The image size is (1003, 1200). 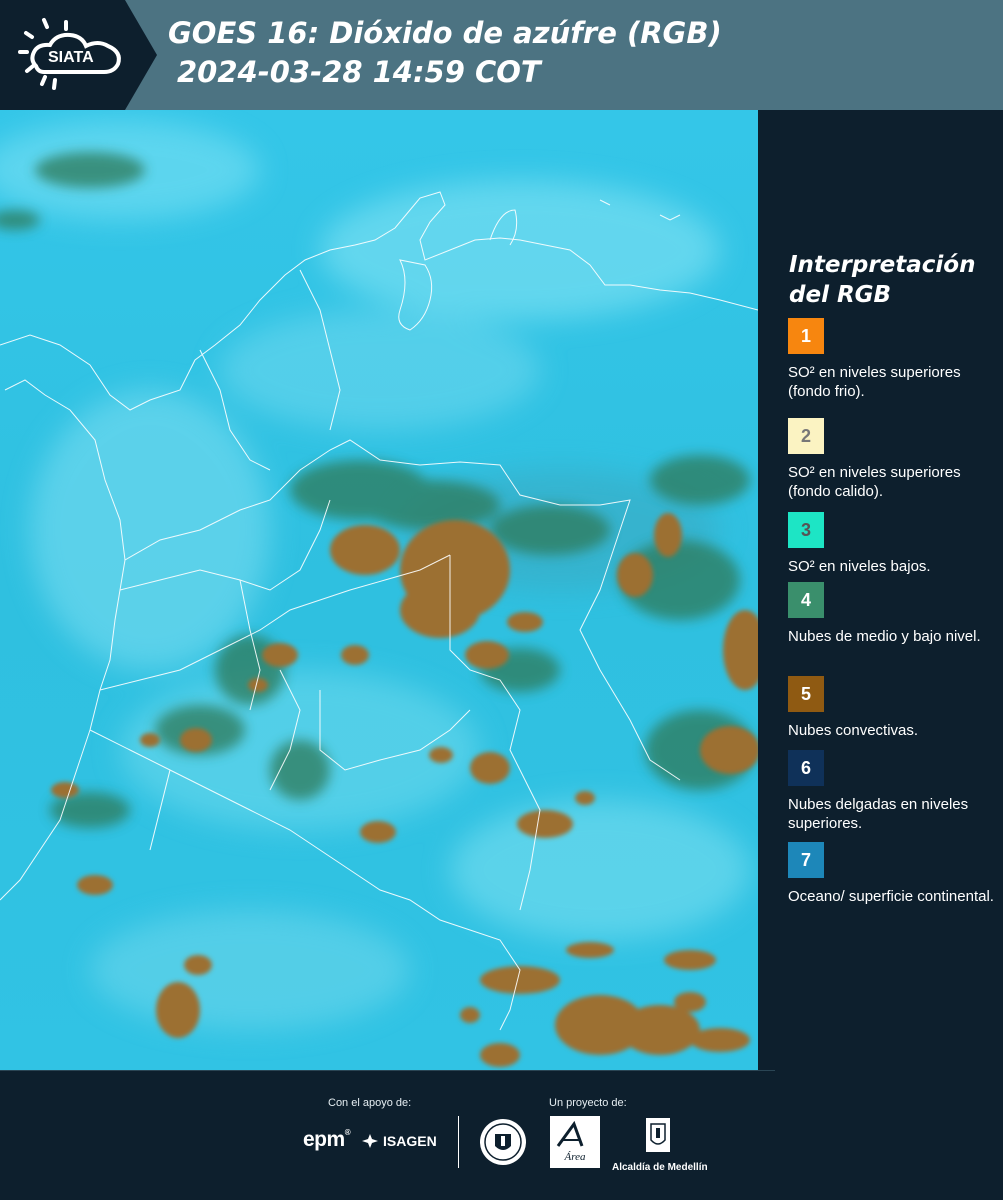 What do you see at coordinates (893, 791) in the screenshot?
I see `legend-item: 6 Nubes delgadas en niveles superiores.` at bounding box center [893, 791].